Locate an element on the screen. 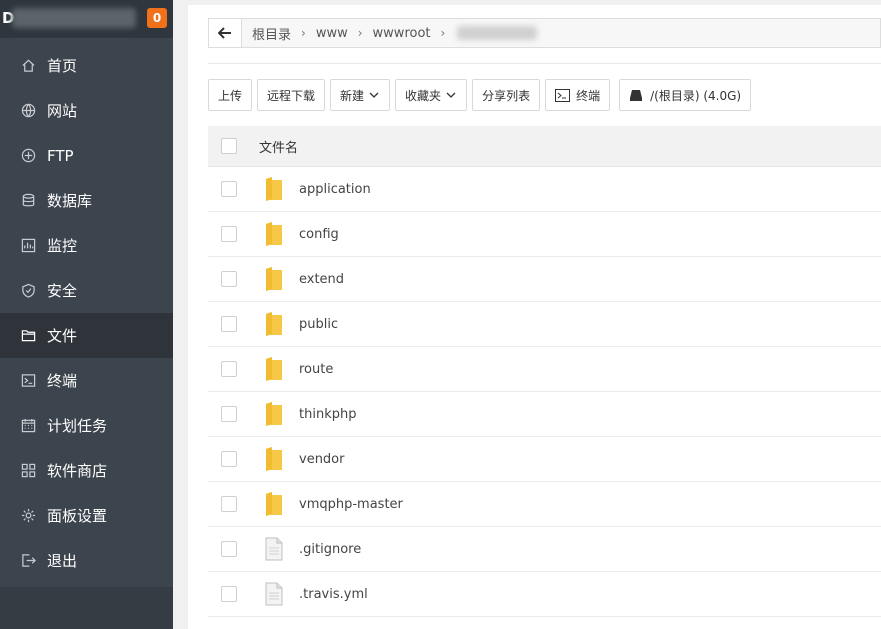 Image resolution: width=881 pixels, height=629 pixels. sidebar-item-3: 数据库 is located at coordinates (86, 200).